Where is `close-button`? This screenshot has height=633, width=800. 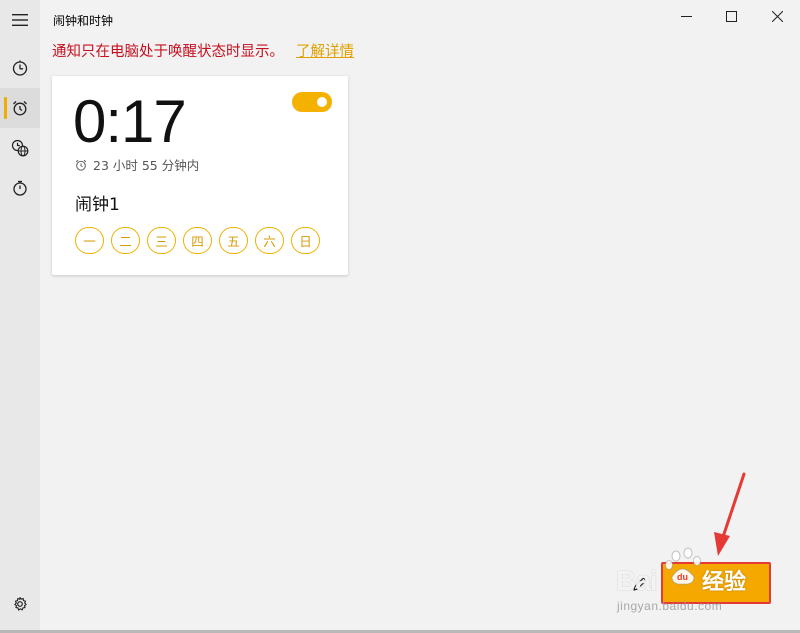
close-button is located at coordinates (777, 16).